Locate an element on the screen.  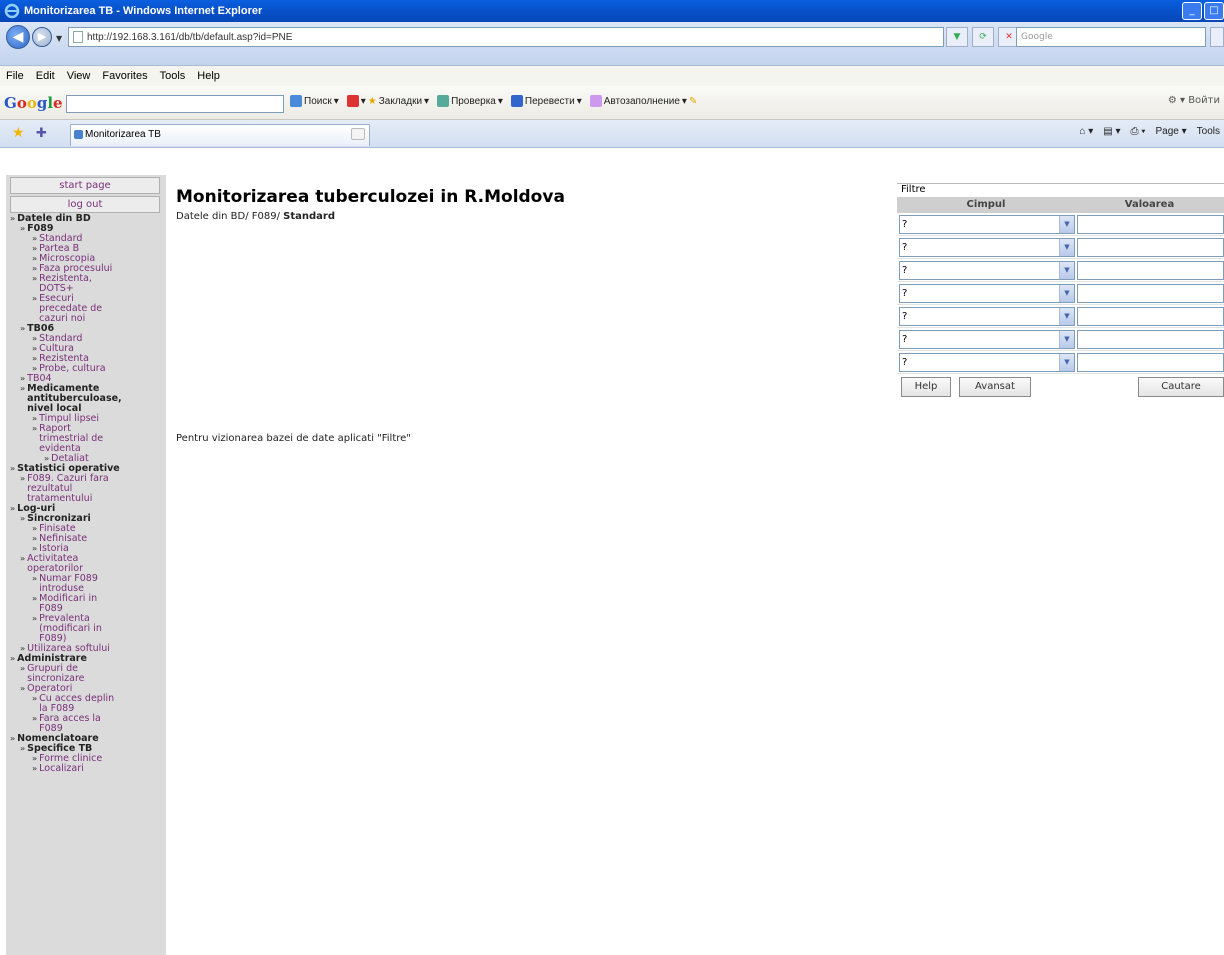
sidebar-link: » Numar F089 introduse is located at coordinates (88, 584).